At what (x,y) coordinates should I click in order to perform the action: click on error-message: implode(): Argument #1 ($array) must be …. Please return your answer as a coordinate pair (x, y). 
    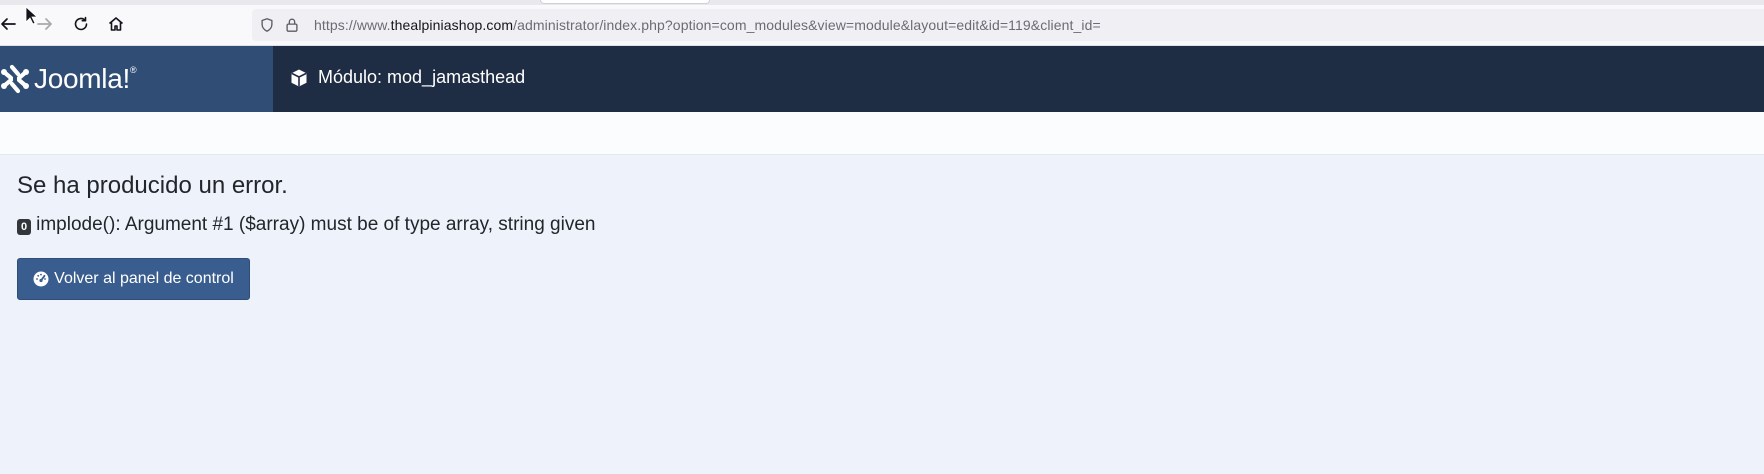
    Looking at the image, I should click on (316, 224).